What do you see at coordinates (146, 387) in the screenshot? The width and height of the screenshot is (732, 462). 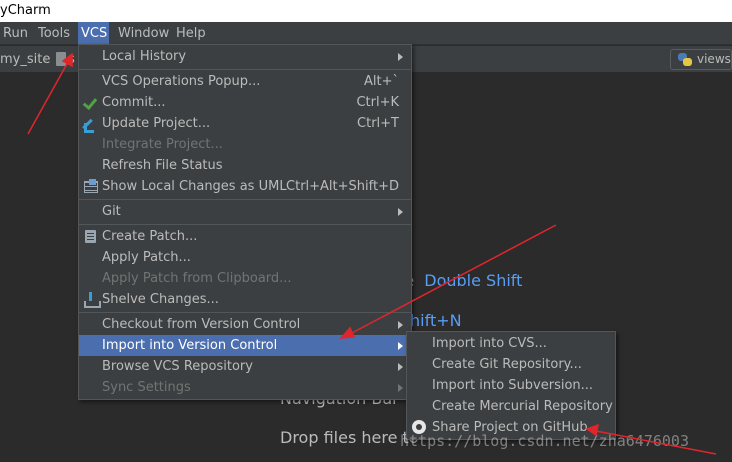 I see `menu-item-label: Sync Settings` at bounding box center [146, 387].